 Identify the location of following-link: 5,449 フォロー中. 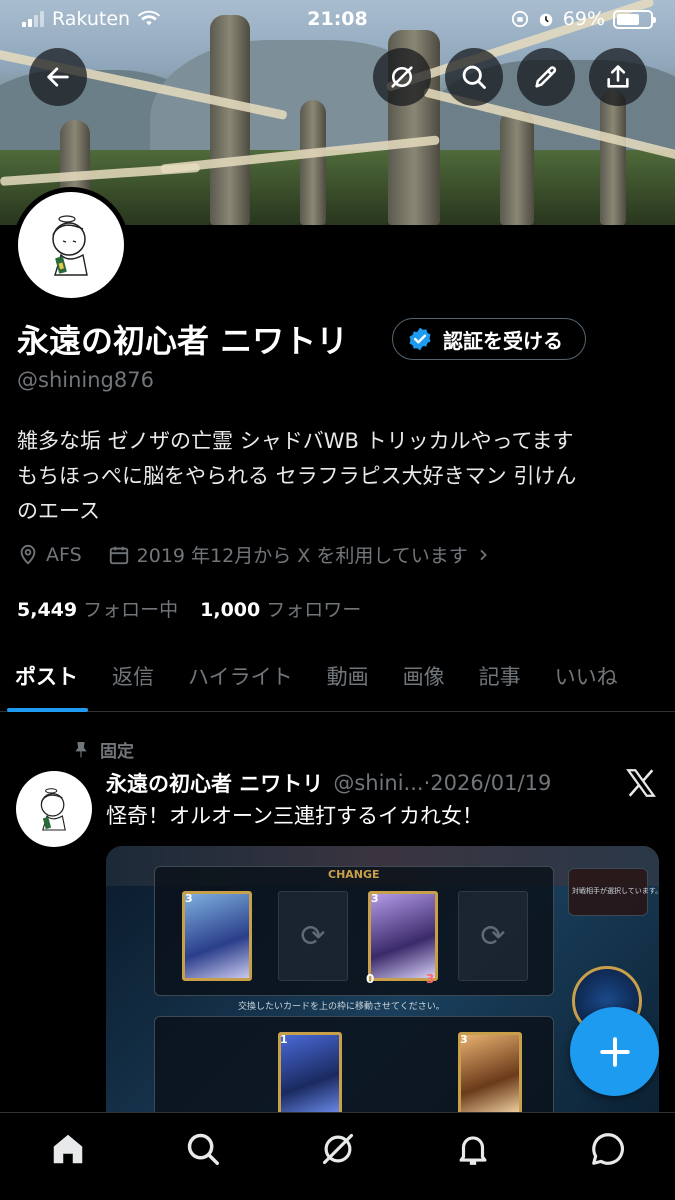
(97, 608).